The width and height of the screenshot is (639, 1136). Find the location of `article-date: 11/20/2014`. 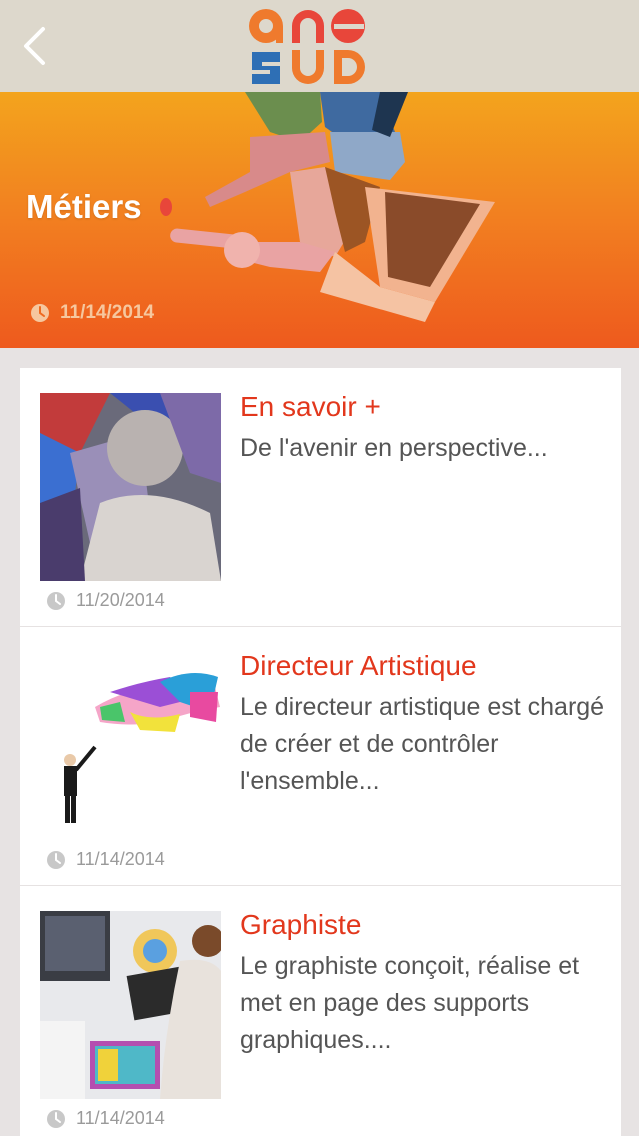

article-date: 11/20/2014 is located at coordinates (105, 600).